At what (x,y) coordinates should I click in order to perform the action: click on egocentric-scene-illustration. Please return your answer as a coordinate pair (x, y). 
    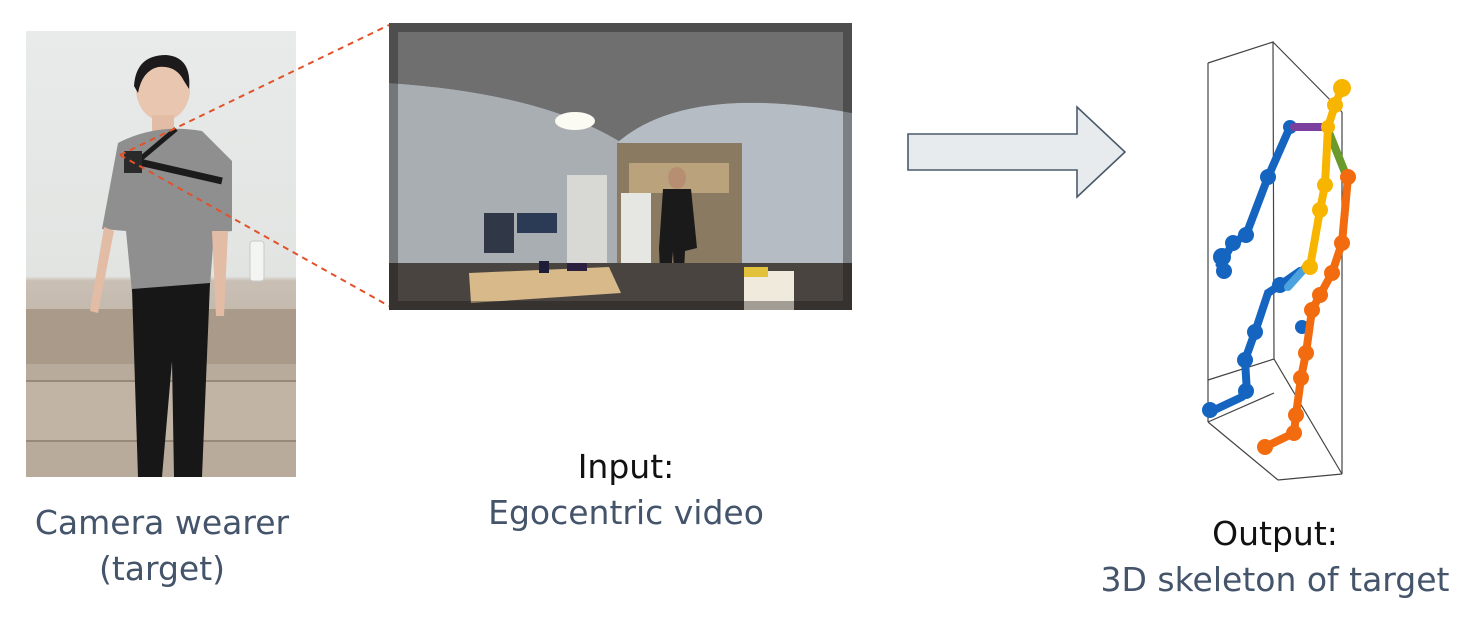
    Looking at the image, I should click on (620, 166).